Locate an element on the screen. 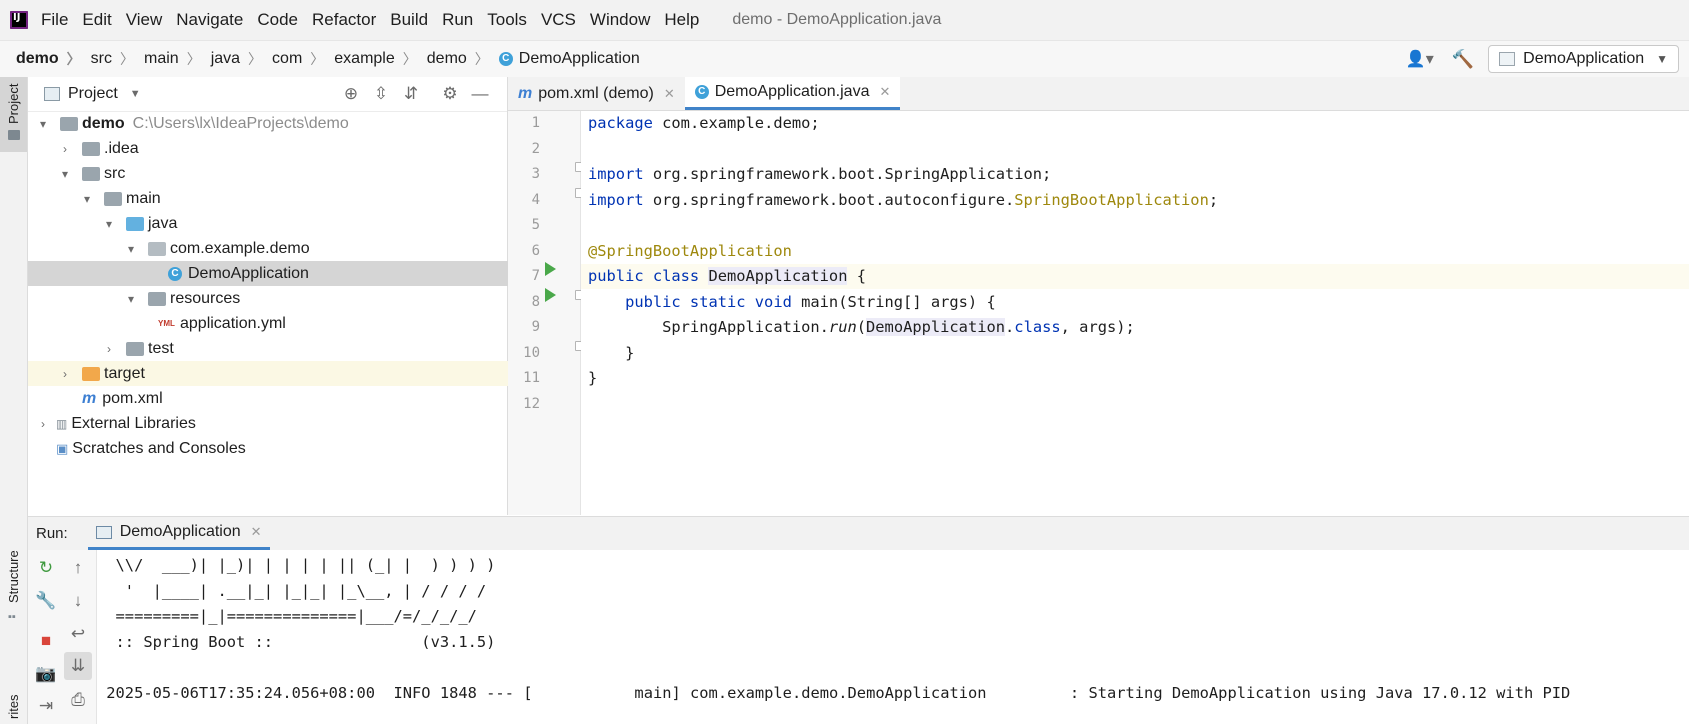  tree-item-label: test is located at coordinates (161, 348).